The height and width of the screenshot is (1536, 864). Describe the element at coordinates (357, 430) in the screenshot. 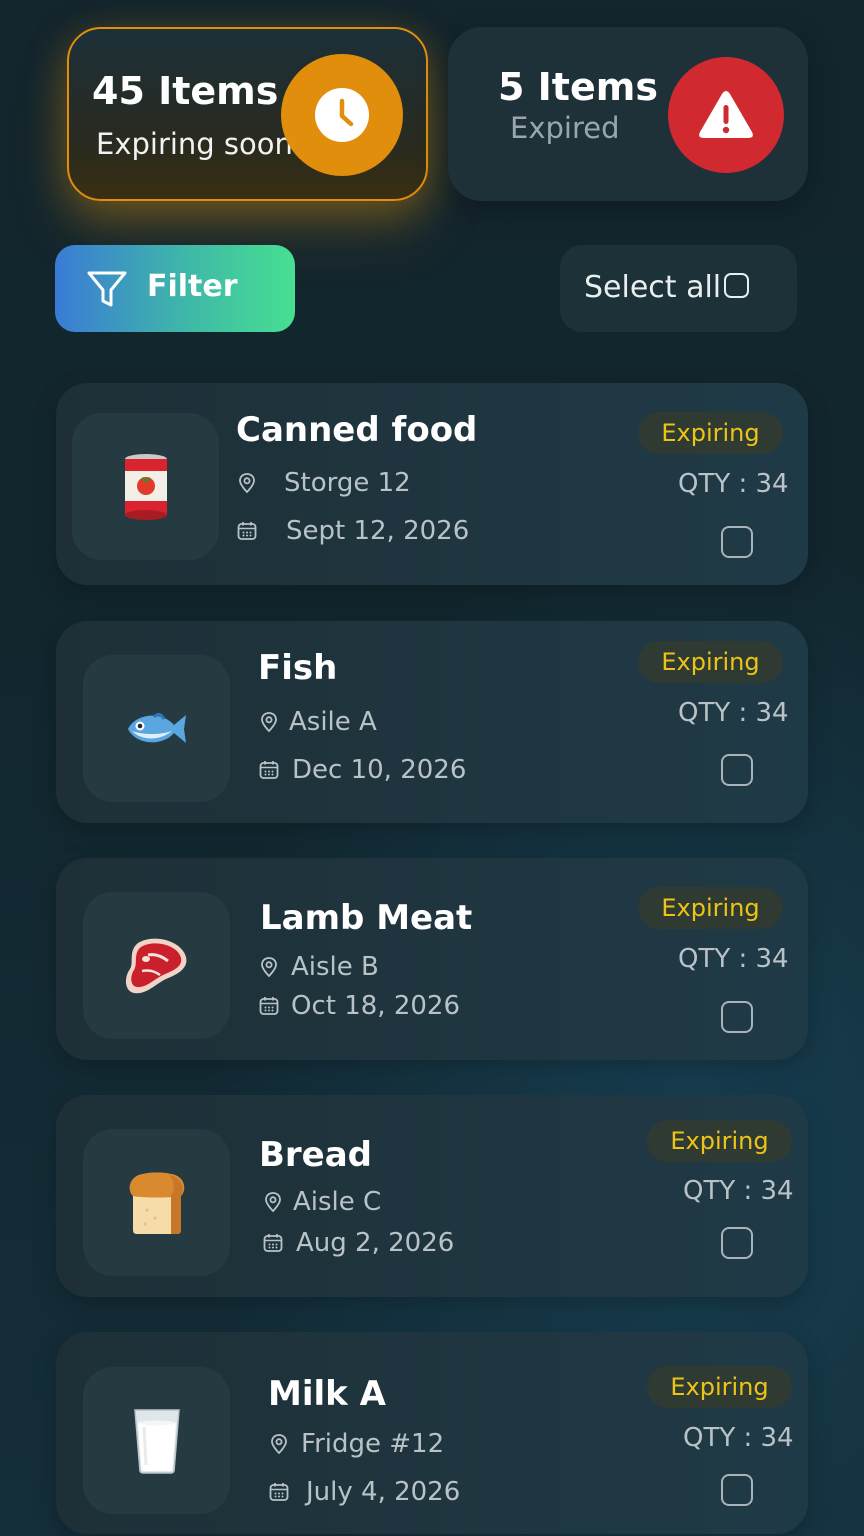

I see `item-name: Canned food` at that location.